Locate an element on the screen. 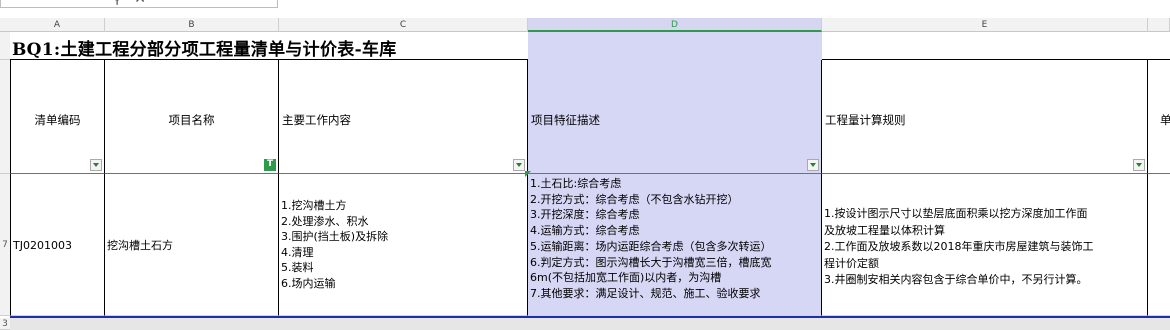  row-header-data: 7 is located at coordinates (5, 245).